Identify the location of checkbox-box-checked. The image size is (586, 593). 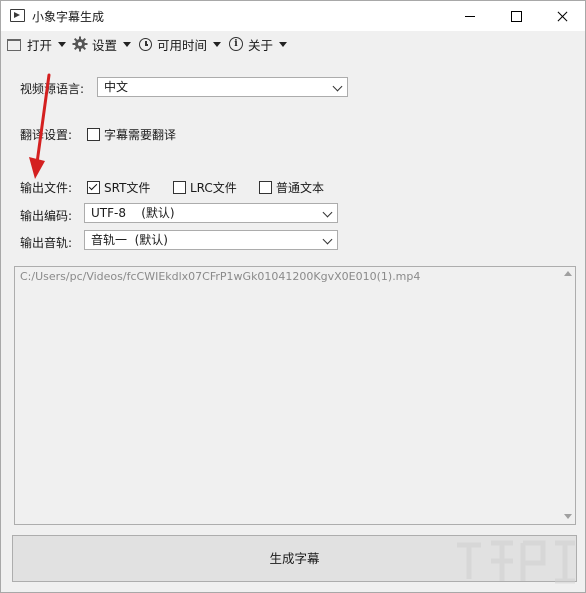
(93, 187).